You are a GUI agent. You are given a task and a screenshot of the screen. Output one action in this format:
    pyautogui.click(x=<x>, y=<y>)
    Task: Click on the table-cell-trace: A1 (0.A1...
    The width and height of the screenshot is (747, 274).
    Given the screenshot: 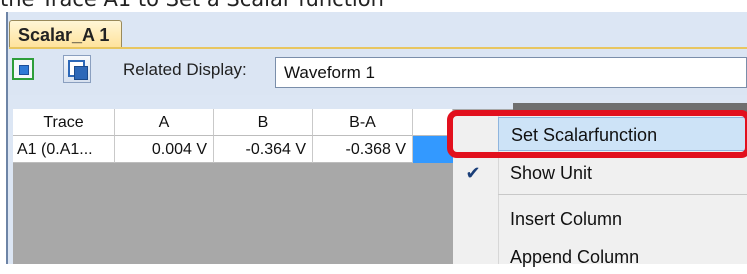 What is the action you would take?
    pyautogui.click(x=64, y=149)
    